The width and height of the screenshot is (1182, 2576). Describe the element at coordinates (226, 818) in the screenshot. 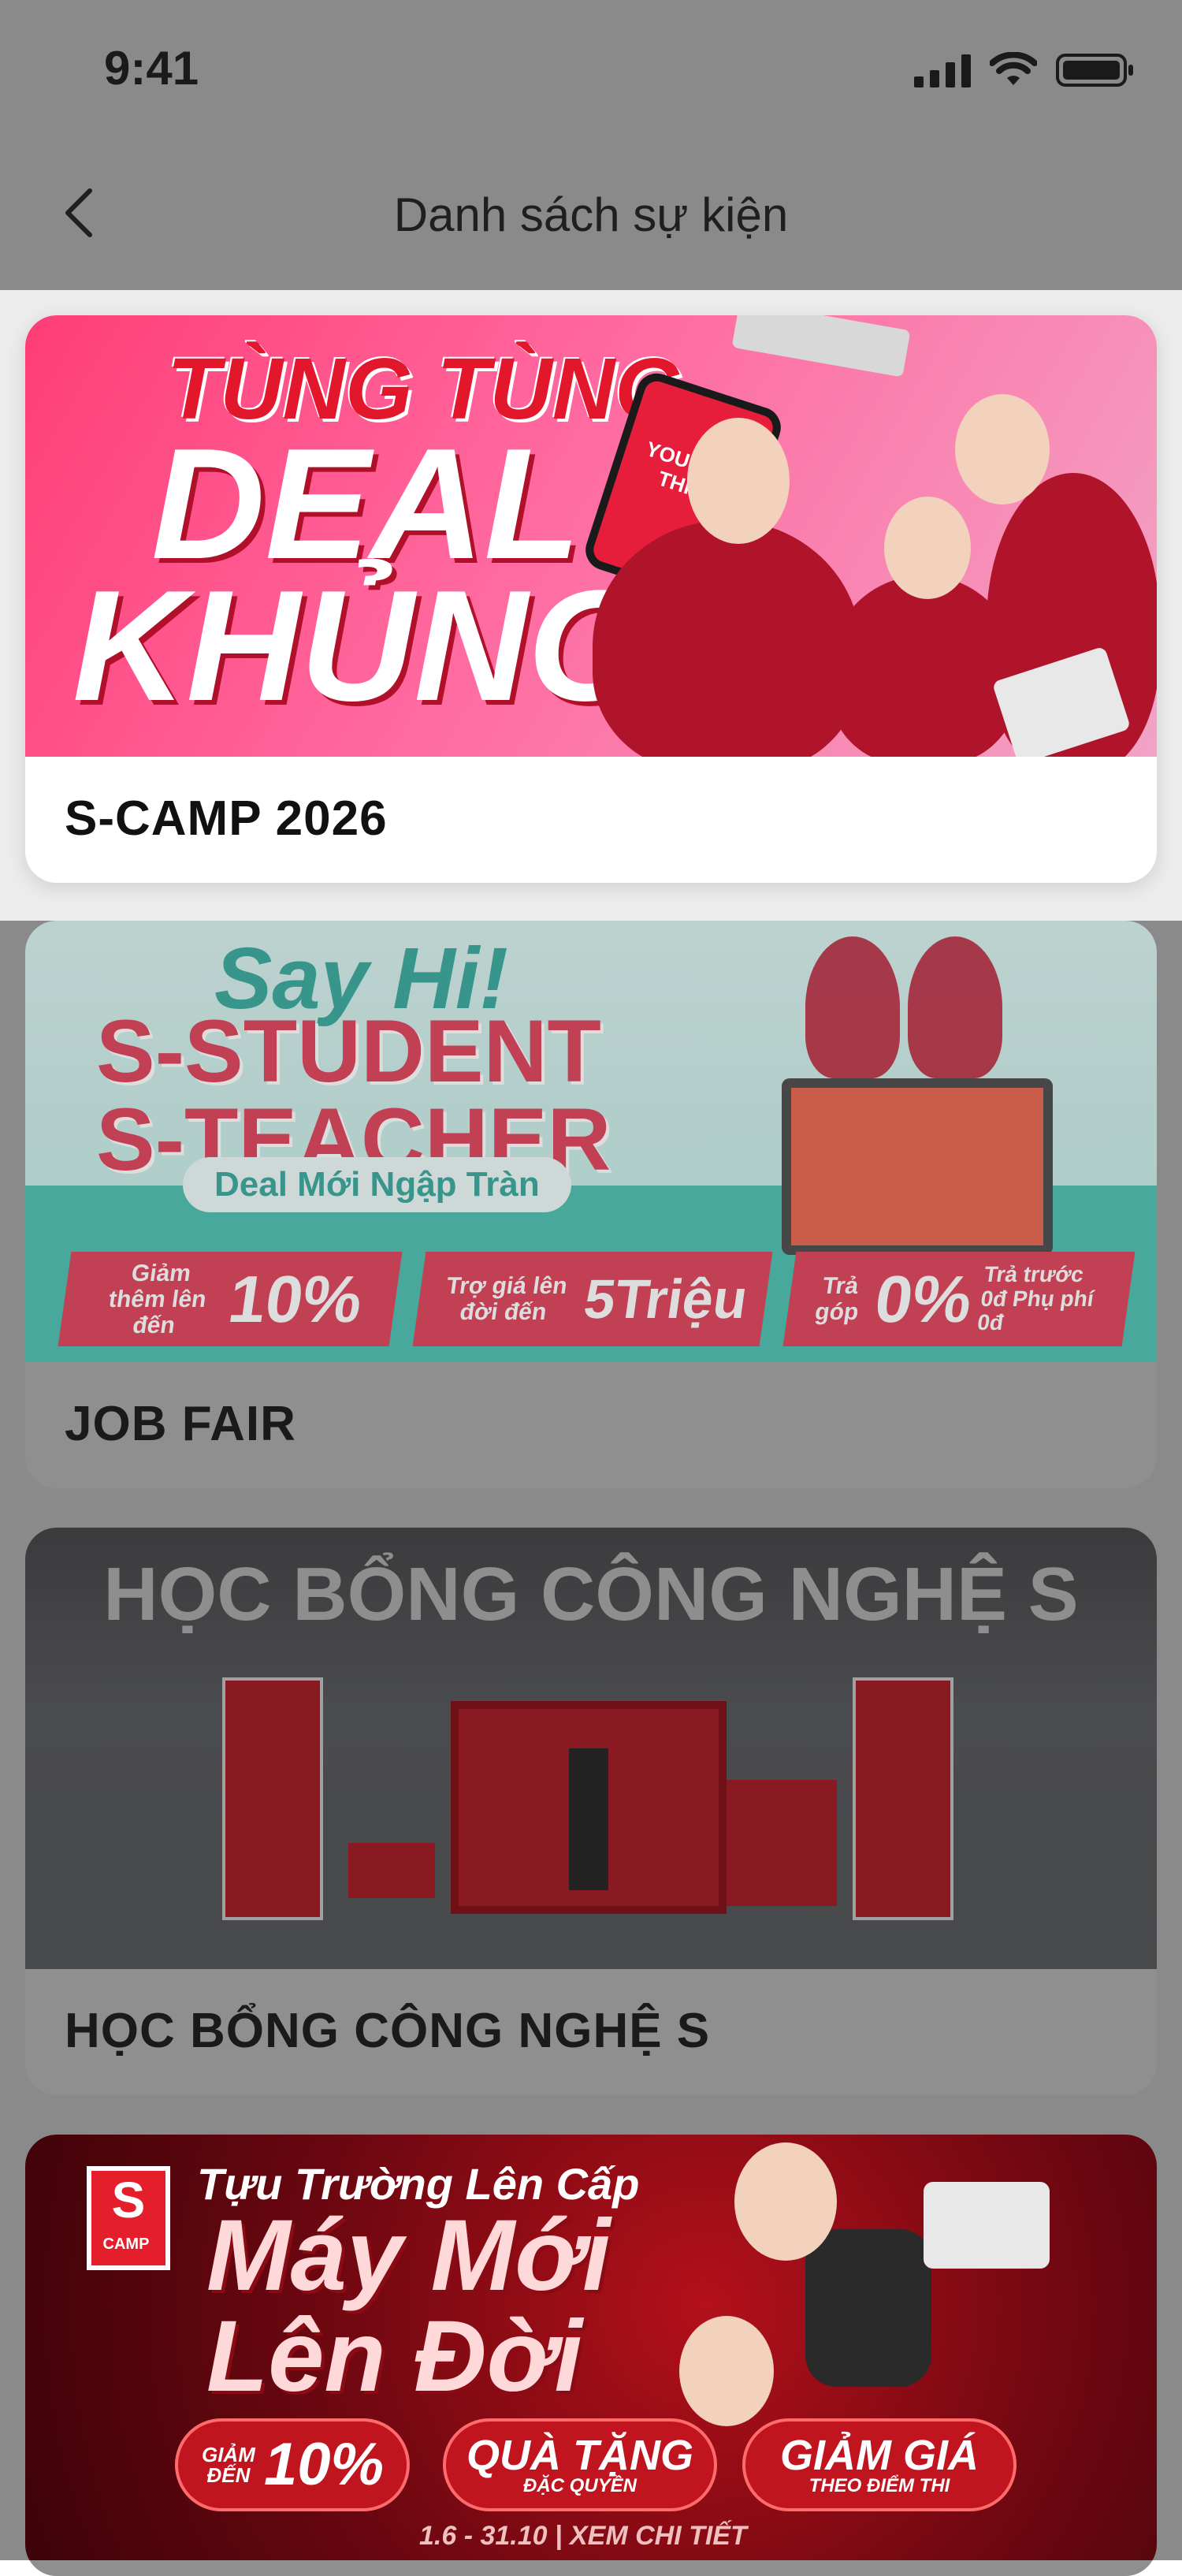

I see `event-title: S-CAMP 2026` at that location.